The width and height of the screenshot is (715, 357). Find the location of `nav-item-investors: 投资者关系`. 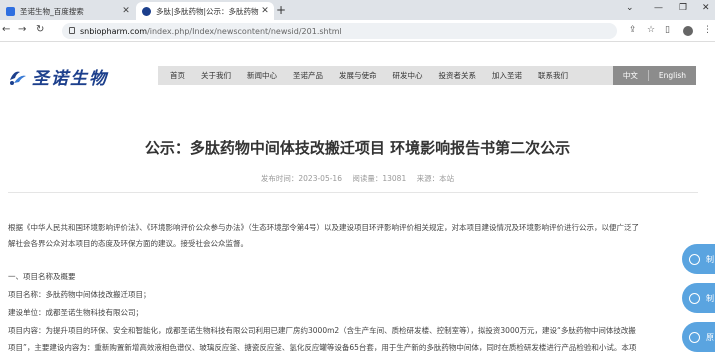

nav-item-investors: 投资者关系 is located at coordinates (458, 75).